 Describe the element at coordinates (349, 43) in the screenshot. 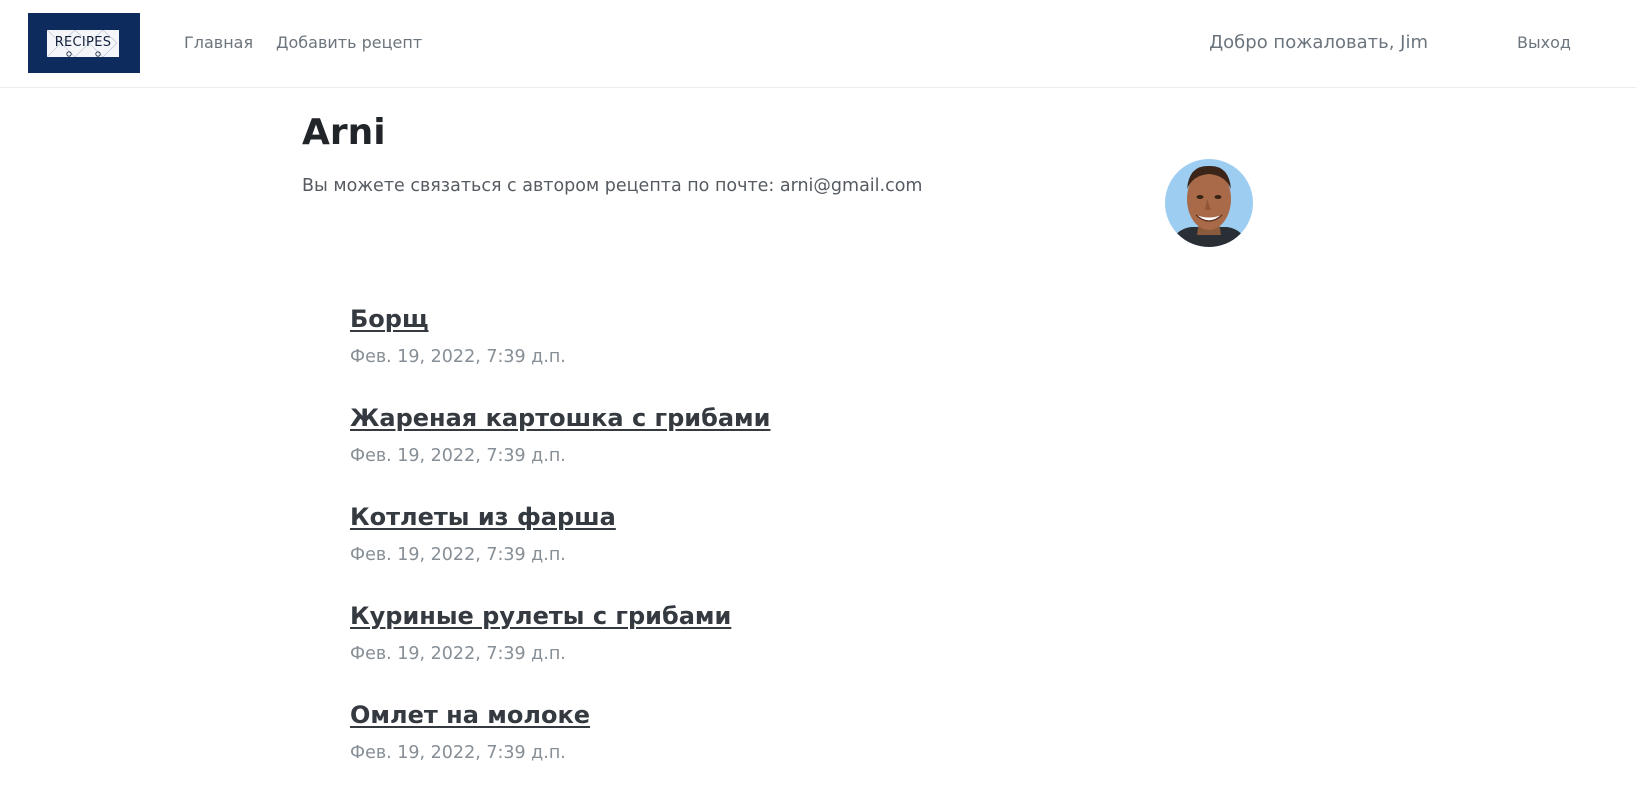

I see `nav-add-recipe-link: Добавить рецепт` at that location.